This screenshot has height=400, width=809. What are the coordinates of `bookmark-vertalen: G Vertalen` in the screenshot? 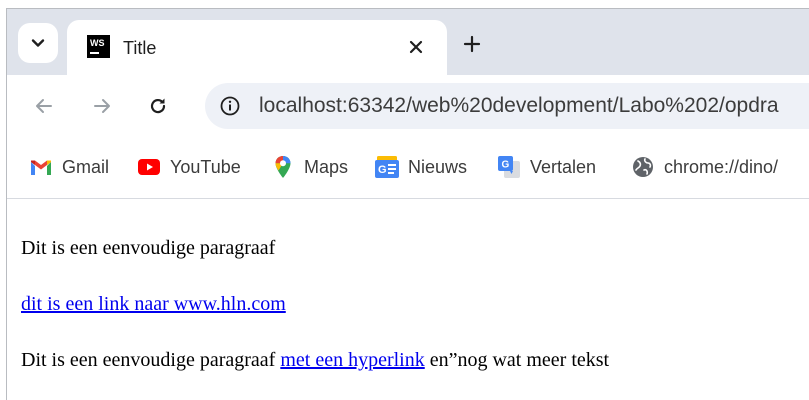 It's located at (546, 167).